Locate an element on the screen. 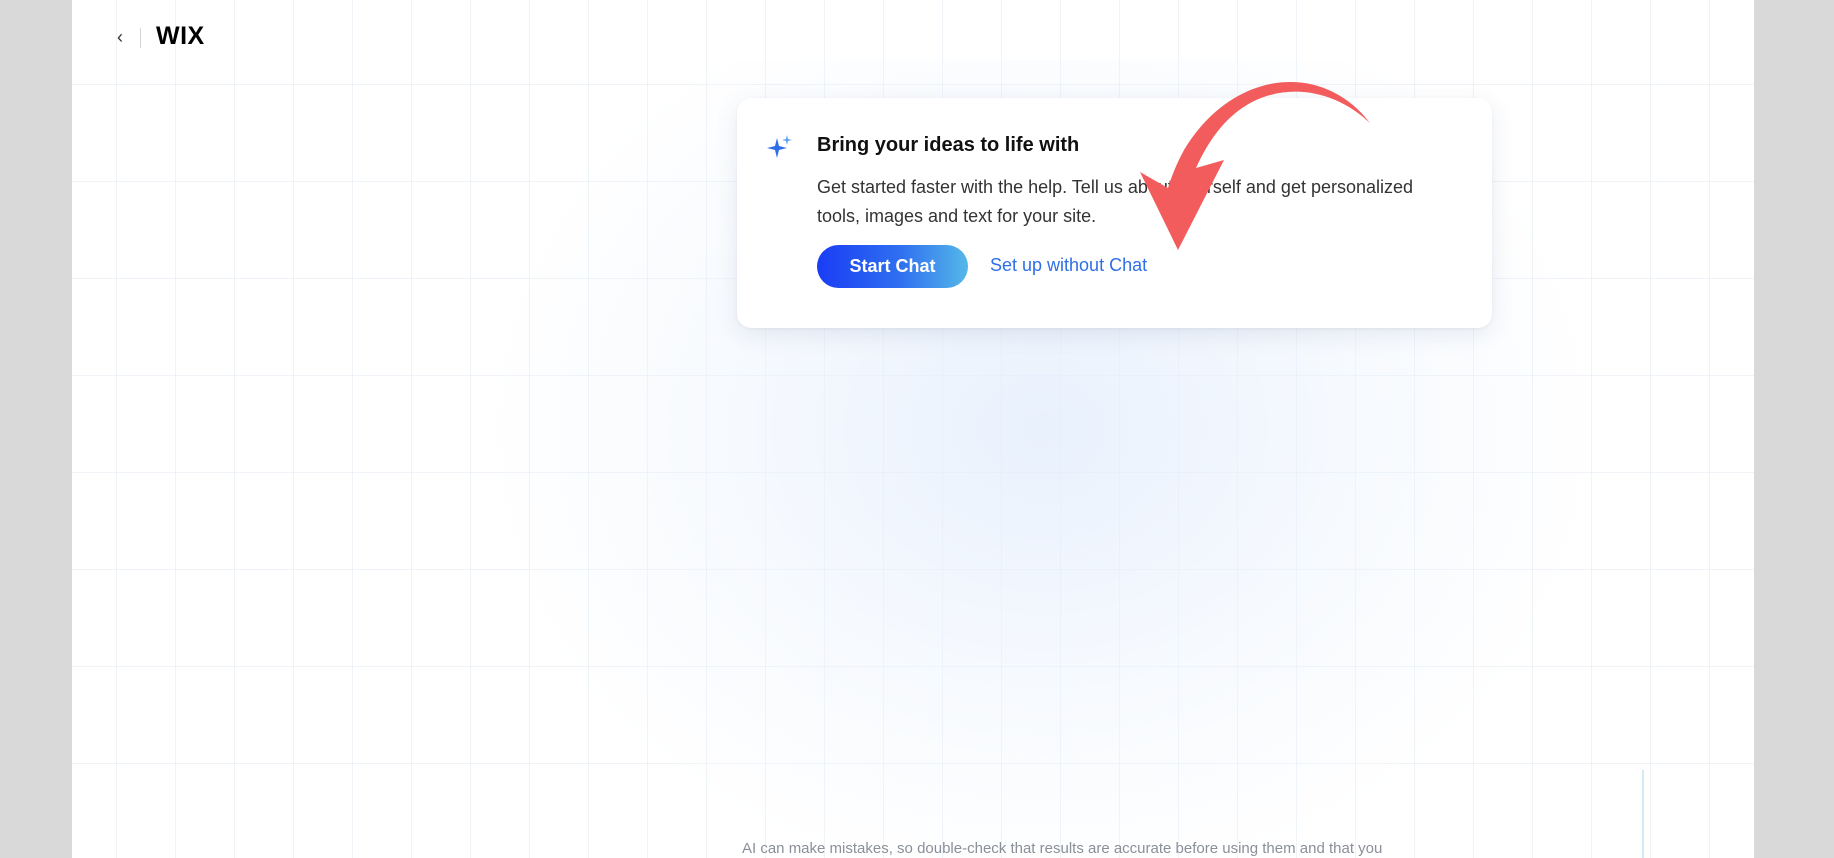 Image resolution: width=1834 pixels, height=858 pixels. wix-logo: WIX is located at coordinates (180, 36).